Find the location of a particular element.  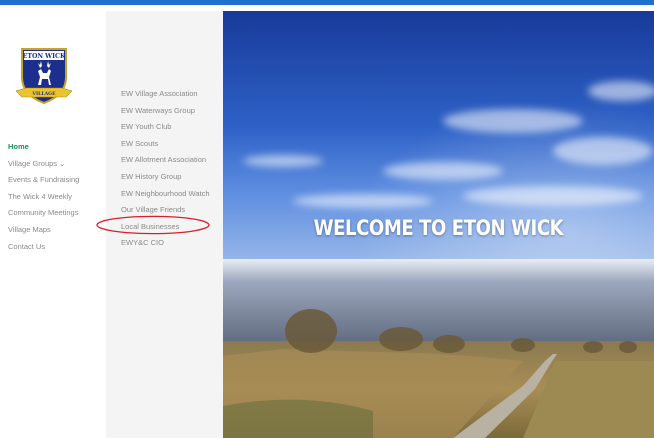

submenu-item-history-group: EW History Group is located at coordinates (165, 176).